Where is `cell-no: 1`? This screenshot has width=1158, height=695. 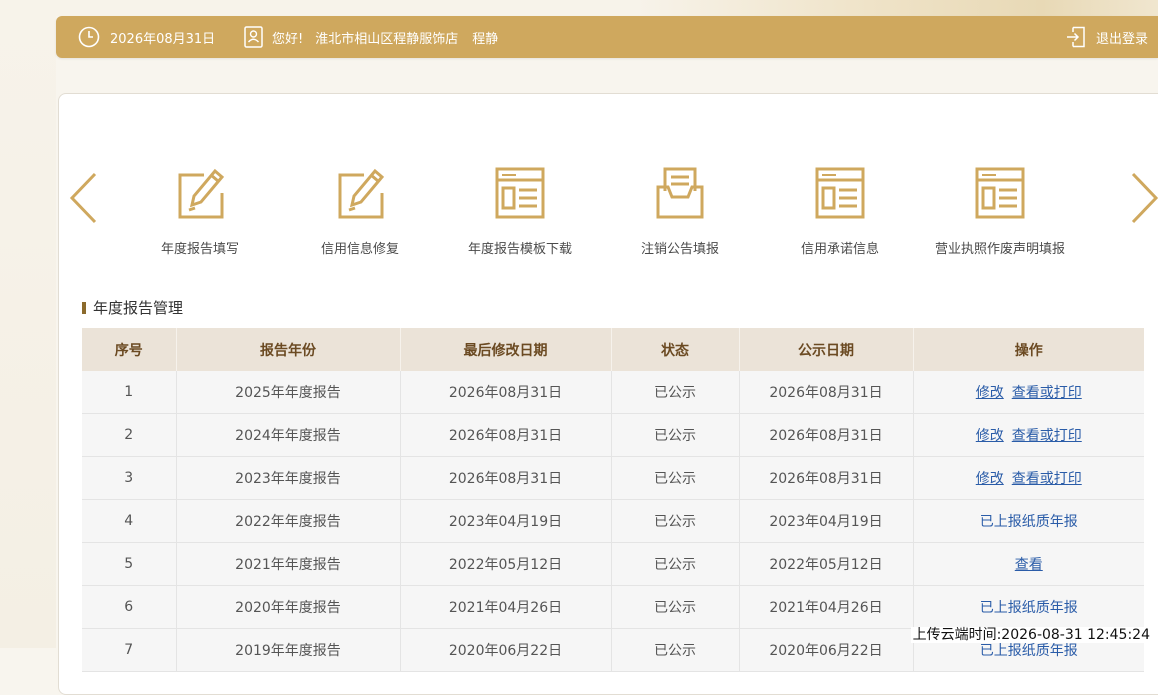
cell-no: 1 is located at coordinates (129, 392).